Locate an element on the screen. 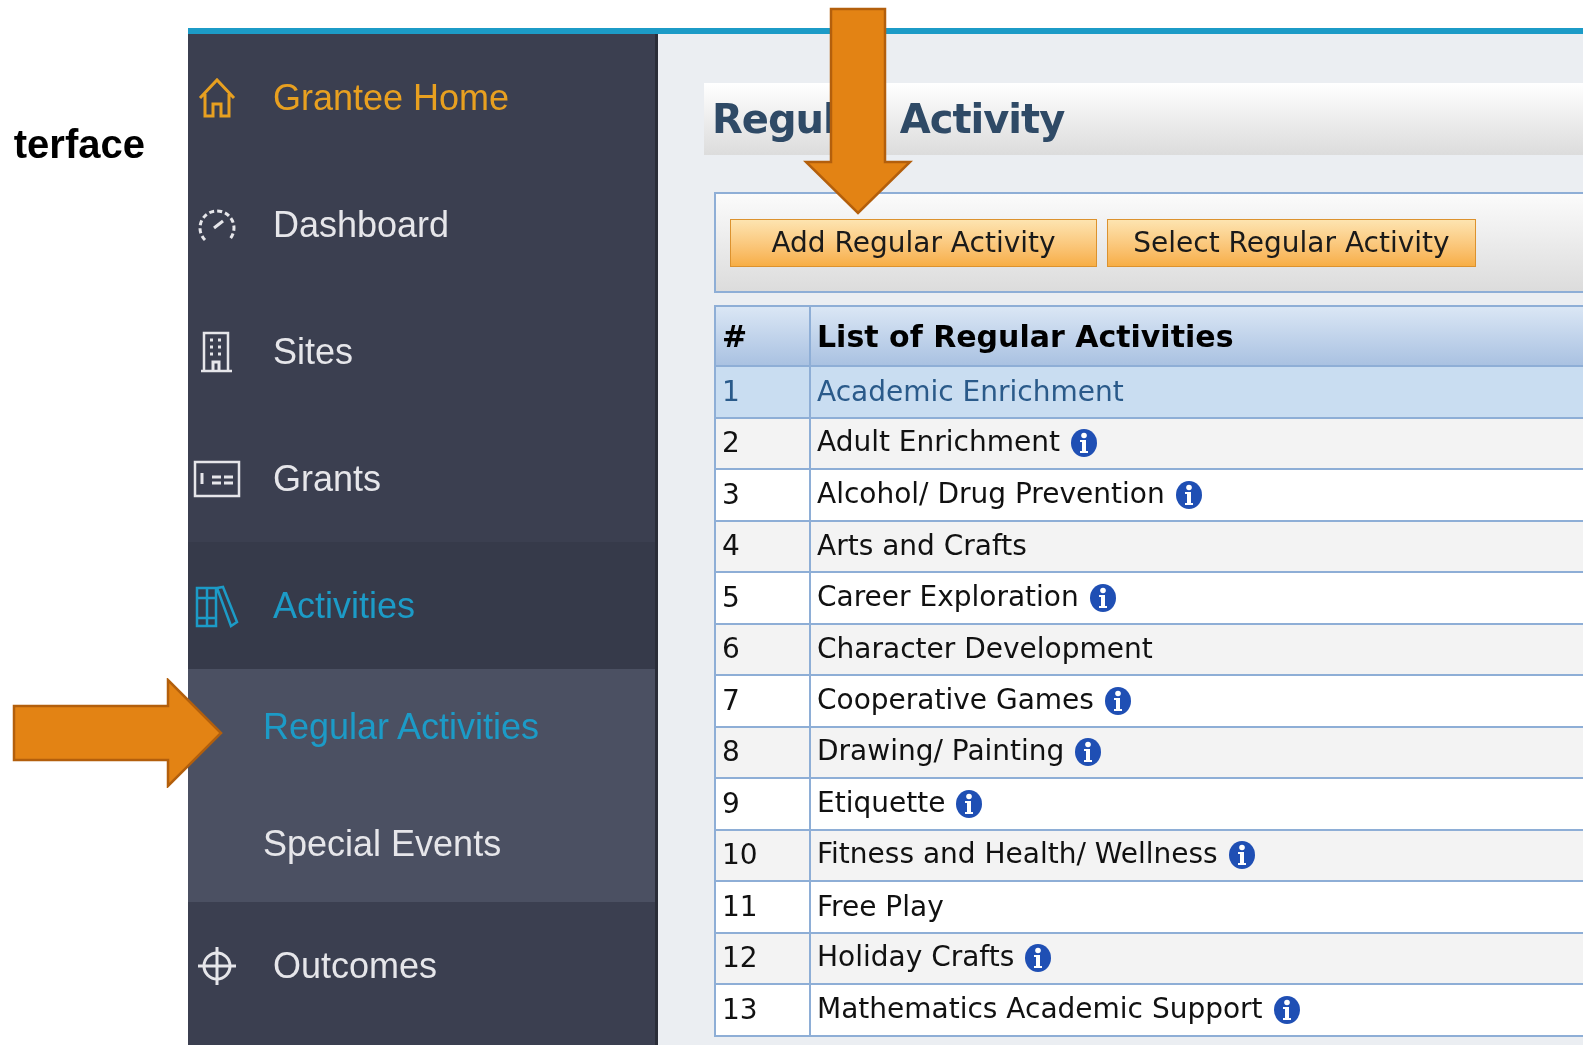  table-cell: 13 is located at coordinates (762, 1010).